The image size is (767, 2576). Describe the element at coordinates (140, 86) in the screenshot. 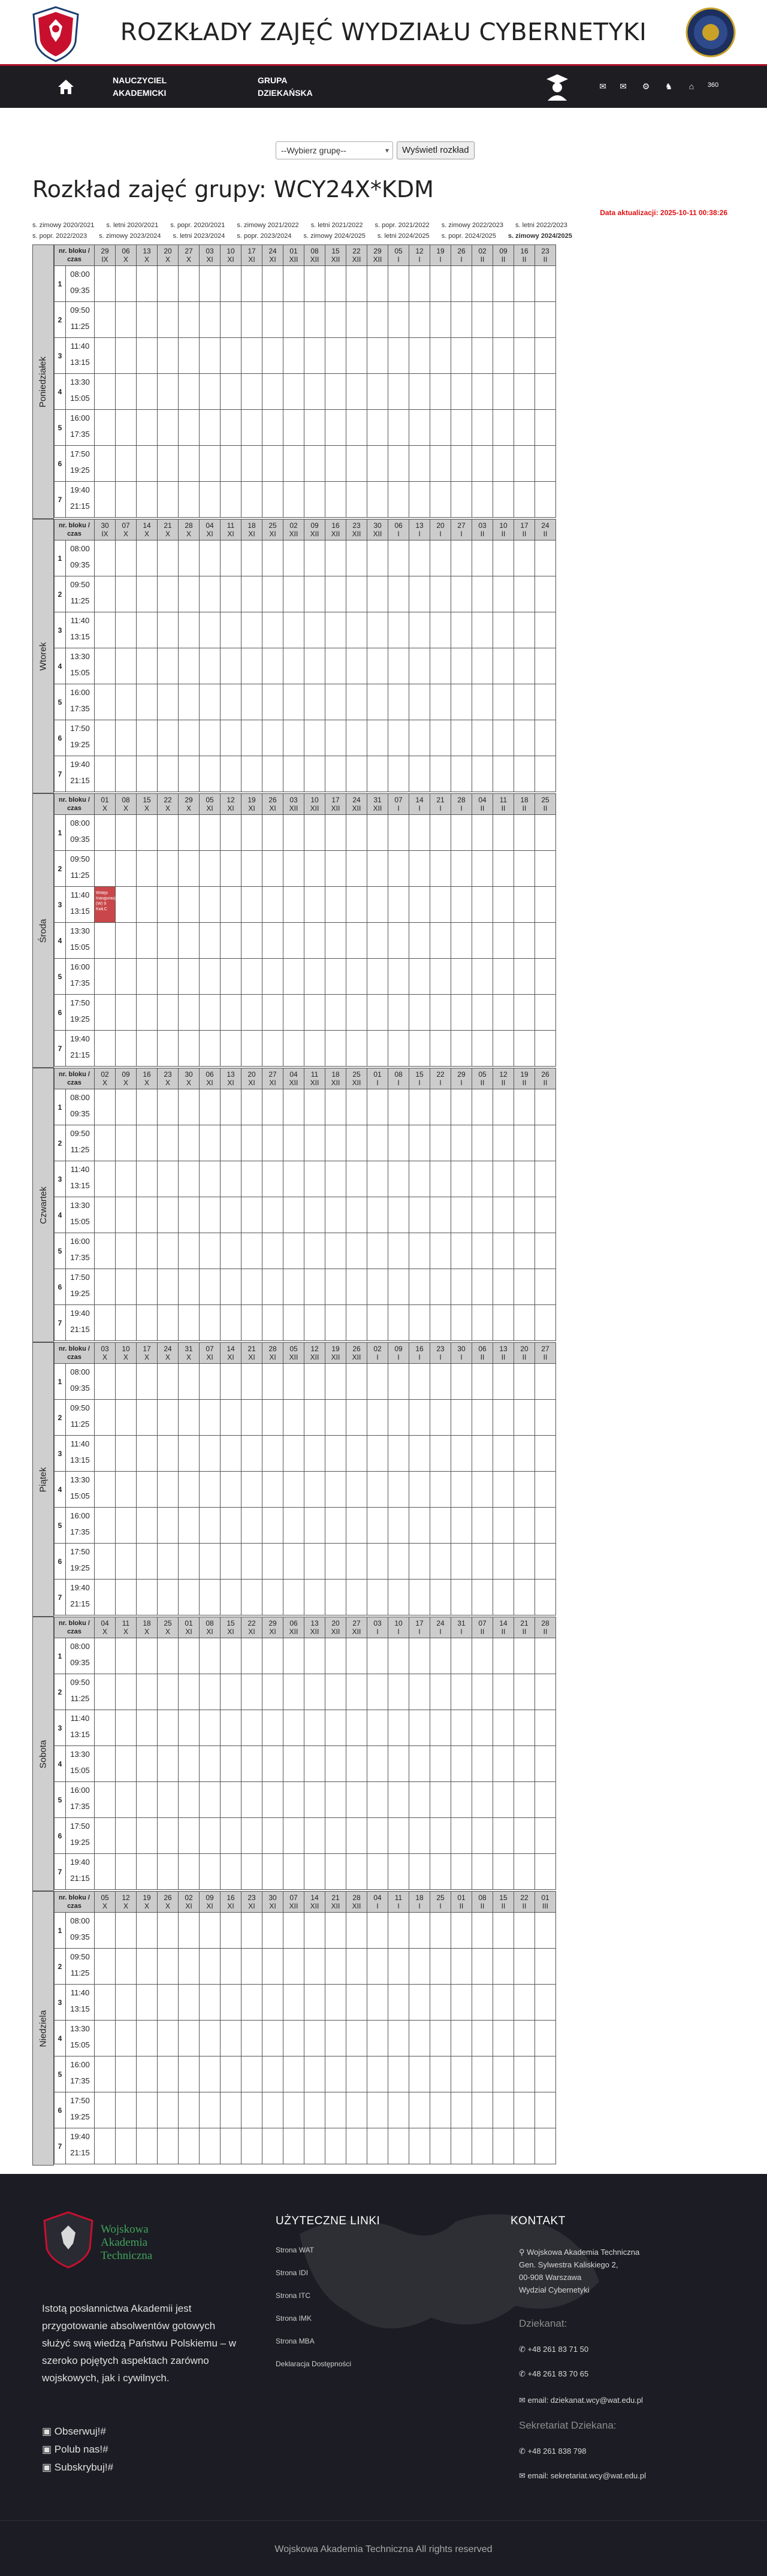

I see `nav-teacher: NAUCZYCIEL AKADEMICKI` at that location.